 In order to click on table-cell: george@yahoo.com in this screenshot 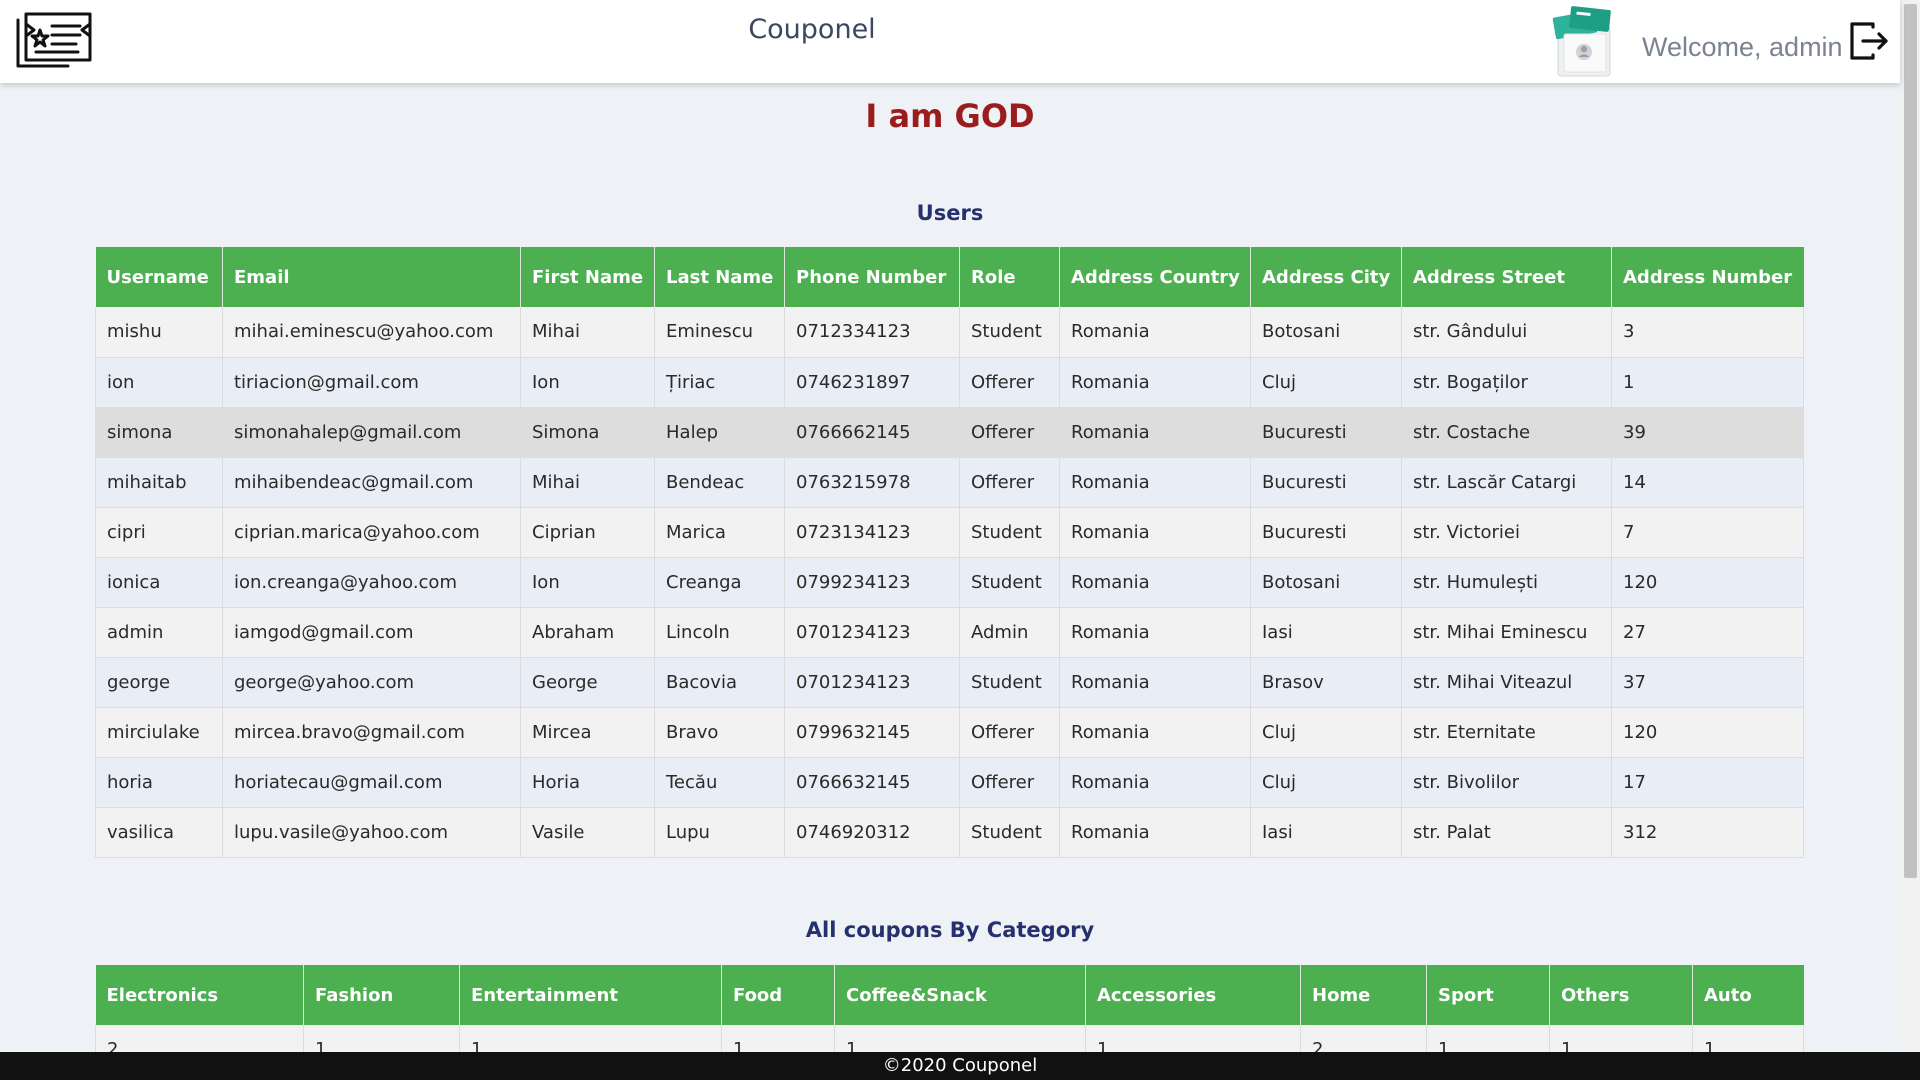, I will do `click(371, 682)`.